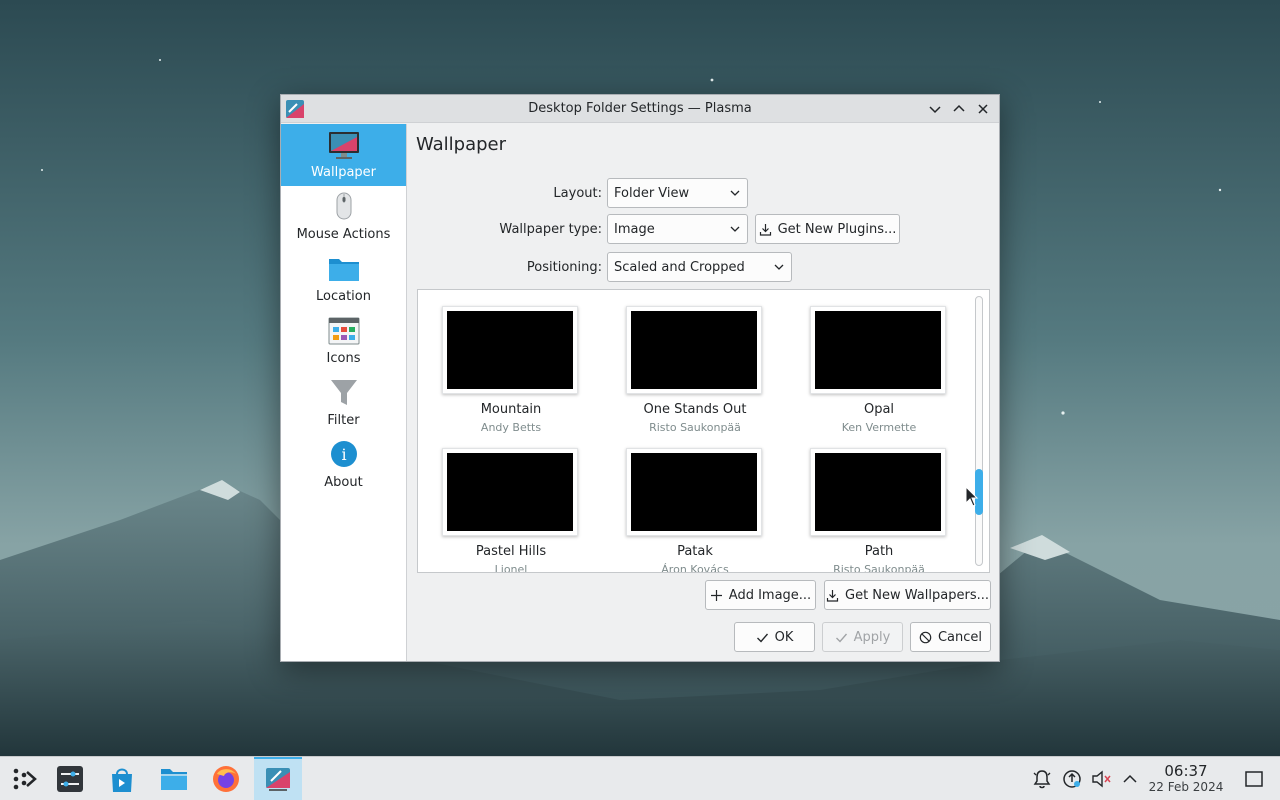  I want to click on close-icon, so click(983, 109).